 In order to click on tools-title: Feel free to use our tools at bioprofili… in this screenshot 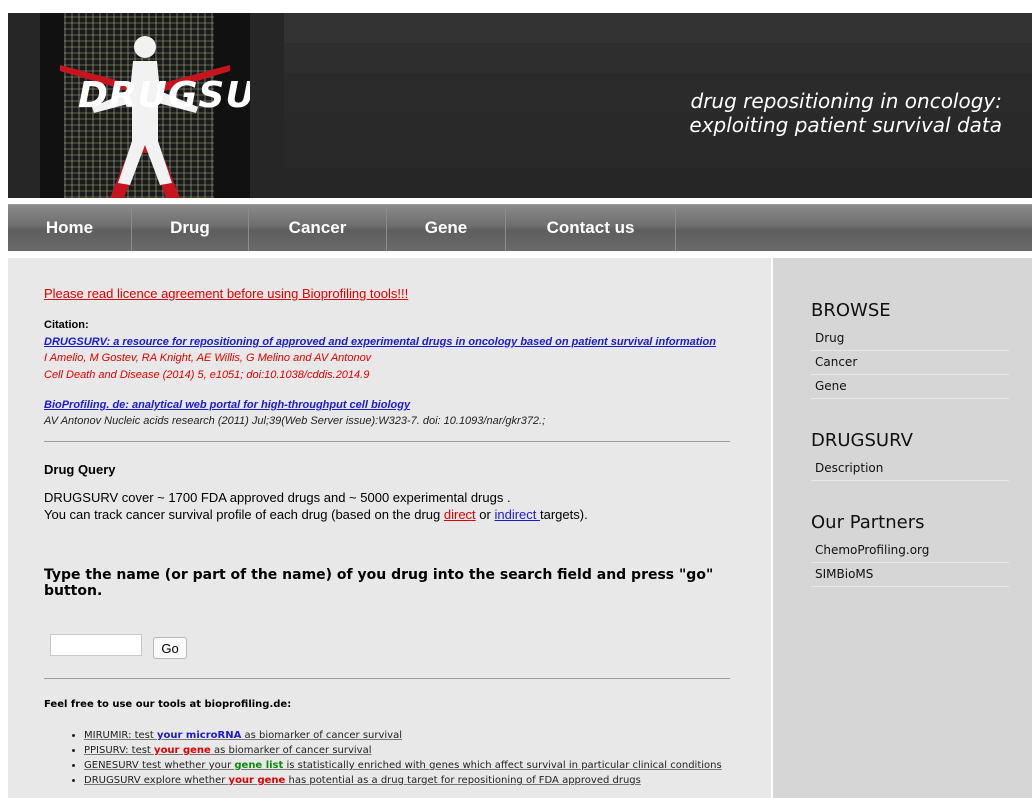, I will do `click(168, 704)`.